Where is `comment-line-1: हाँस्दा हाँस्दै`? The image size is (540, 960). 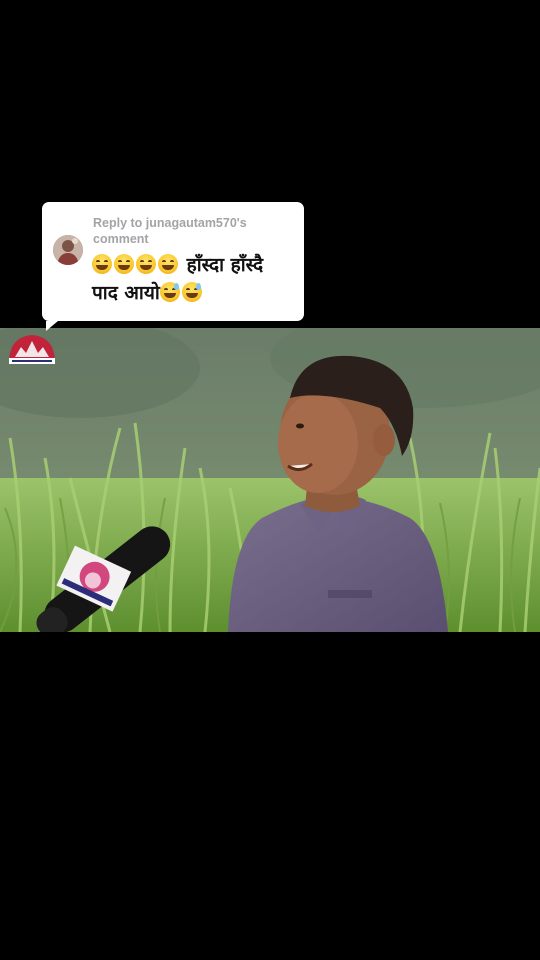 comment-line-1: हाँस्दा हाँस्दै is located at coordinates (194, 265).